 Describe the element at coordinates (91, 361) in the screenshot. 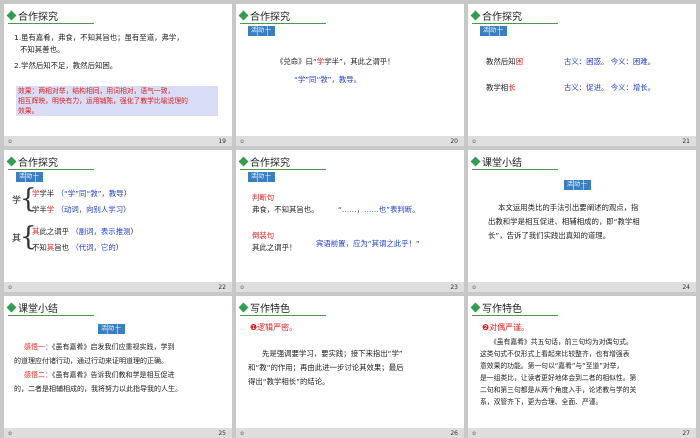

I see `insight-line: 的道理应付诸行动，通过行动来证明道理的正确。` at that location.